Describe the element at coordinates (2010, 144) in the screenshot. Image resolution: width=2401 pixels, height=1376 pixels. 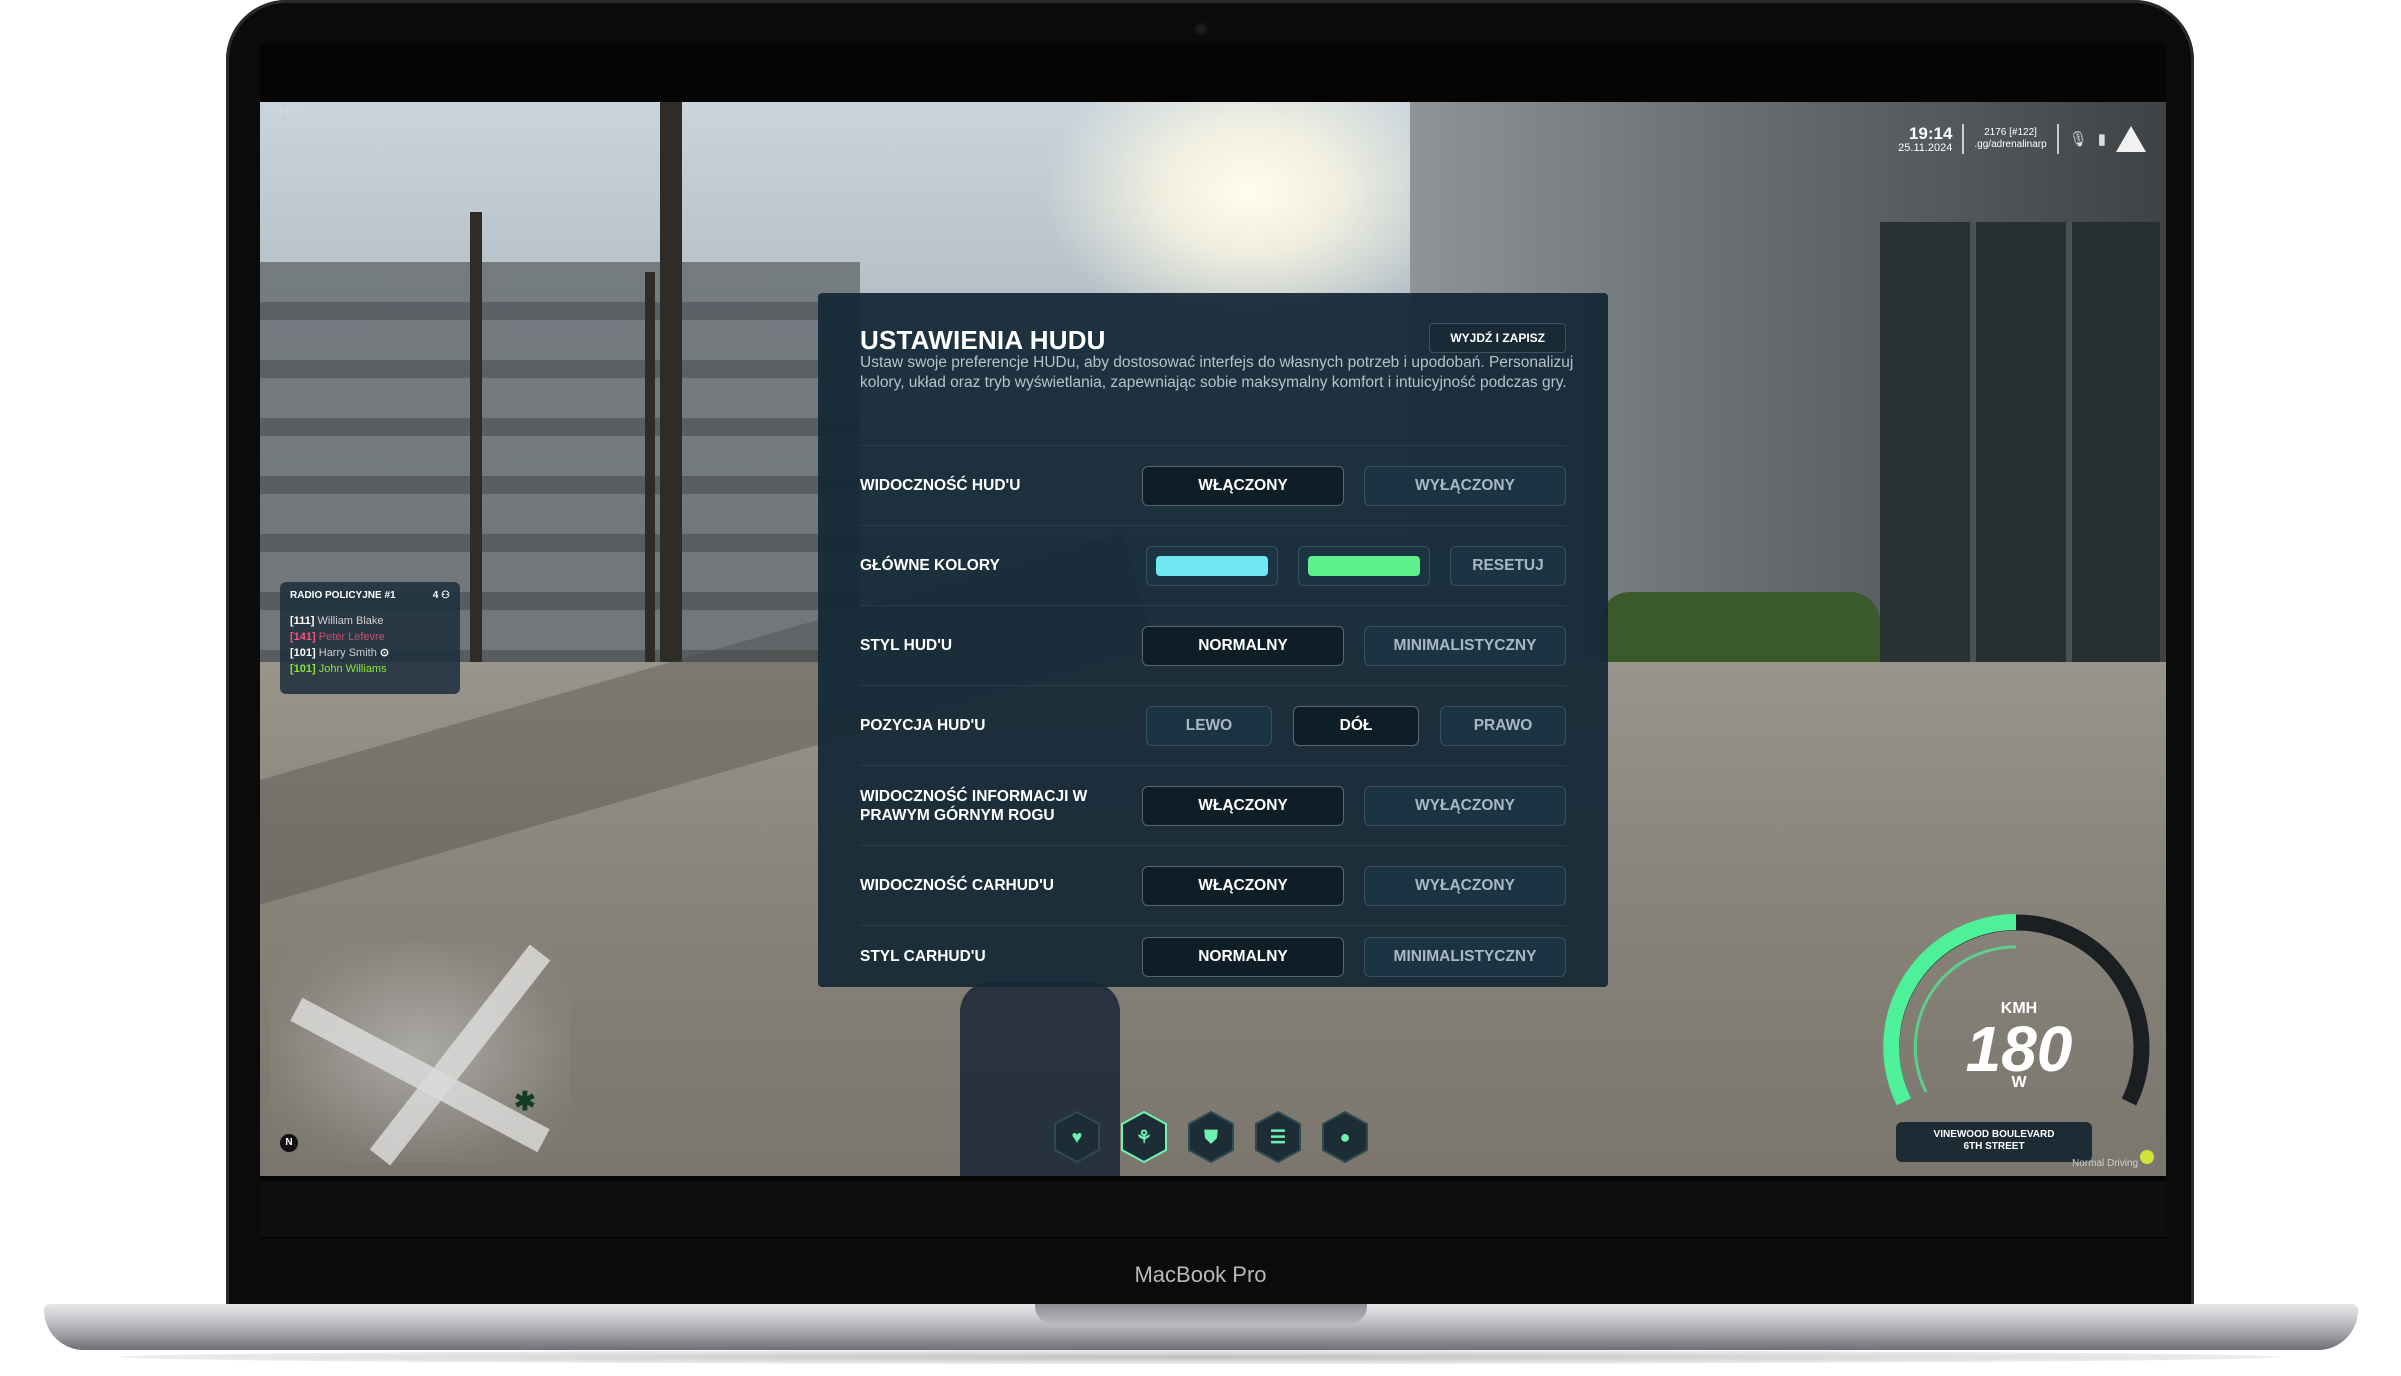
I see `server-name: .gg/adrenalinarp` at that location.